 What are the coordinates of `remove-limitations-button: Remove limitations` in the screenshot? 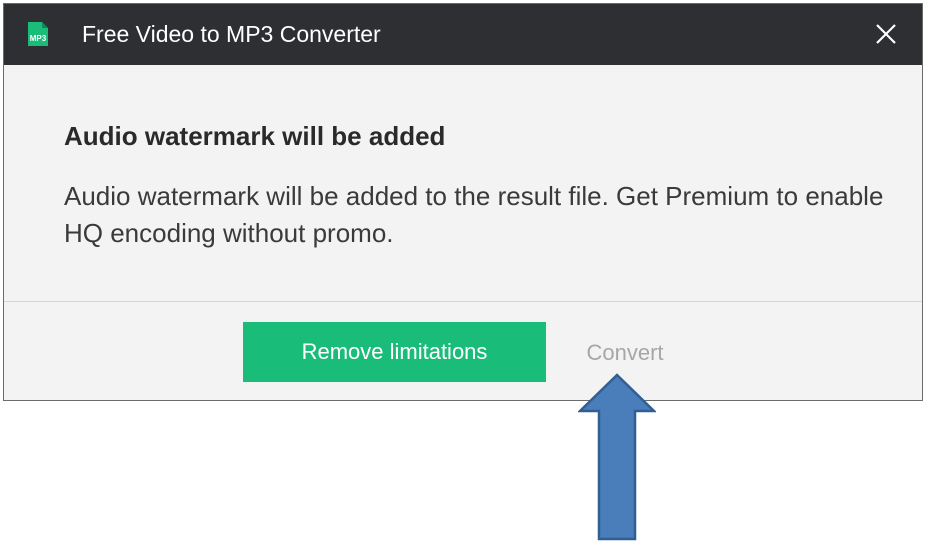 It's located at (394, 352).